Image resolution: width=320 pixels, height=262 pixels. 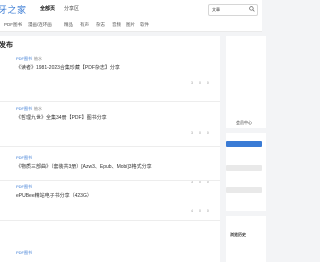 I want to click on section-title: 发布, so click(x=6, y=45).